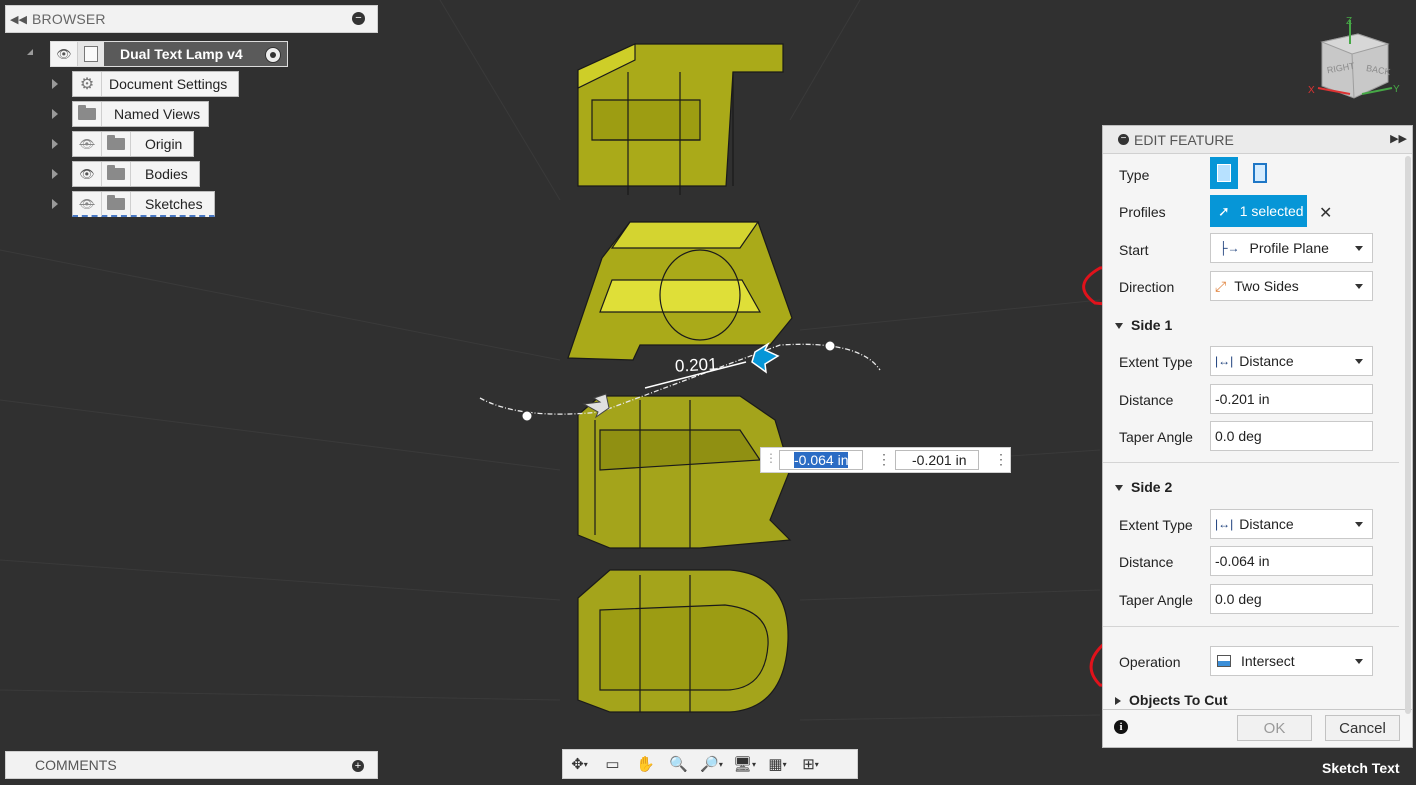 This screenshot has height=785, width=1416. What do you see at coordinates (1123, 139) in the screenshot?
I see `minimize-panel-icon: −` at bounding box center [1123, 139].